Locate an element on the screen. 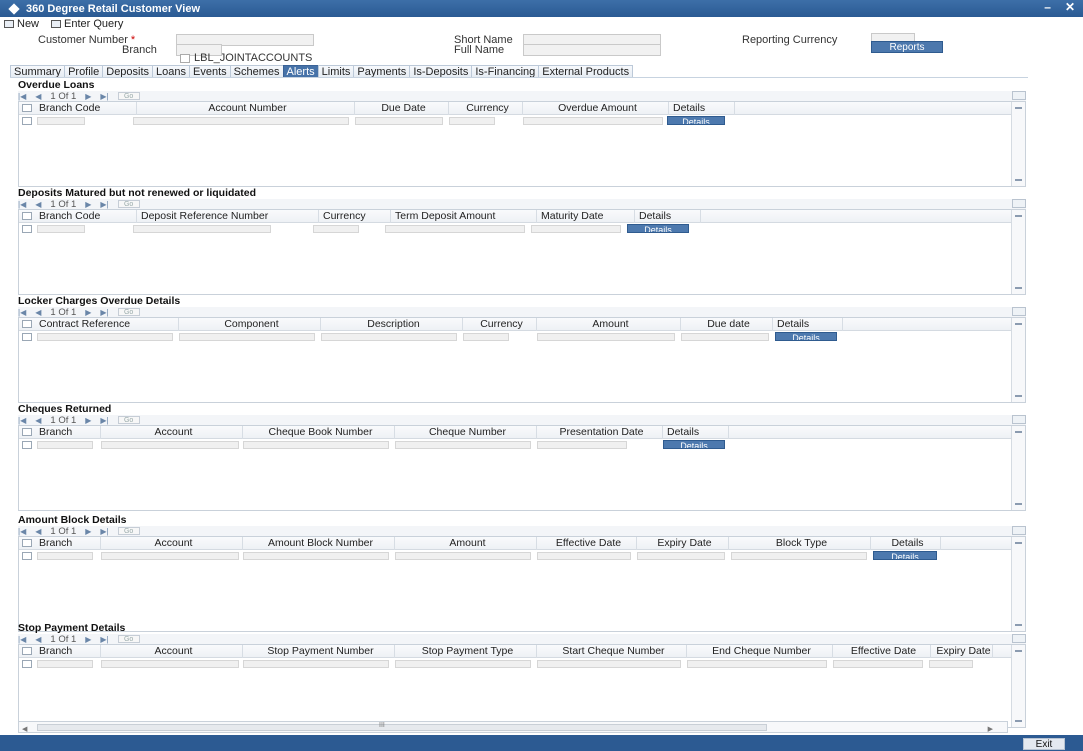 The width and height of the screenshot is (1083, 751). scroll-left-icon: ◀ is located at coordinates (24, 729).